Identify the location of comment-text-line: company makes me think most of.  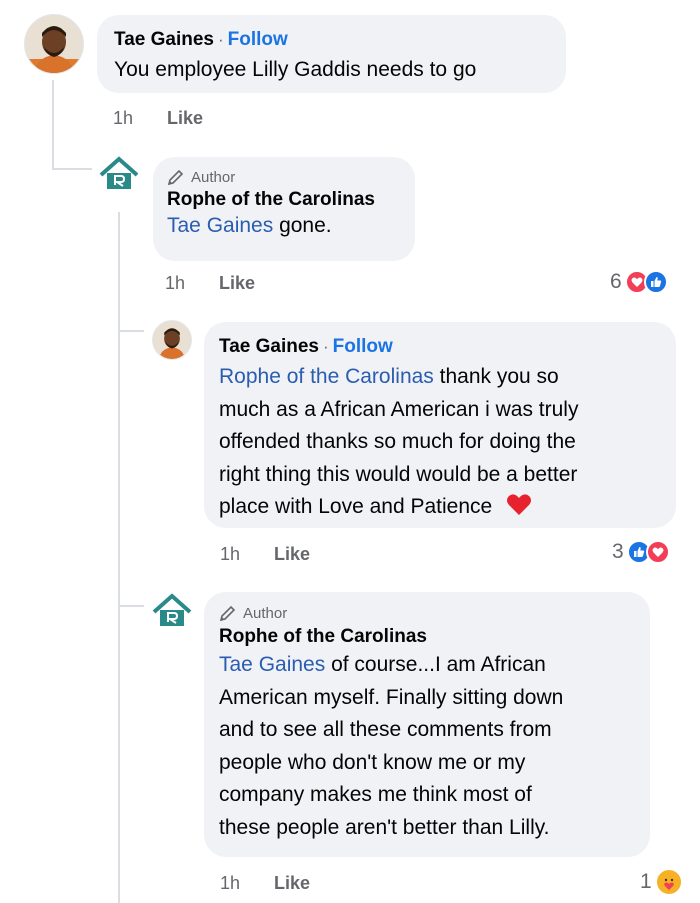
(375, 794).